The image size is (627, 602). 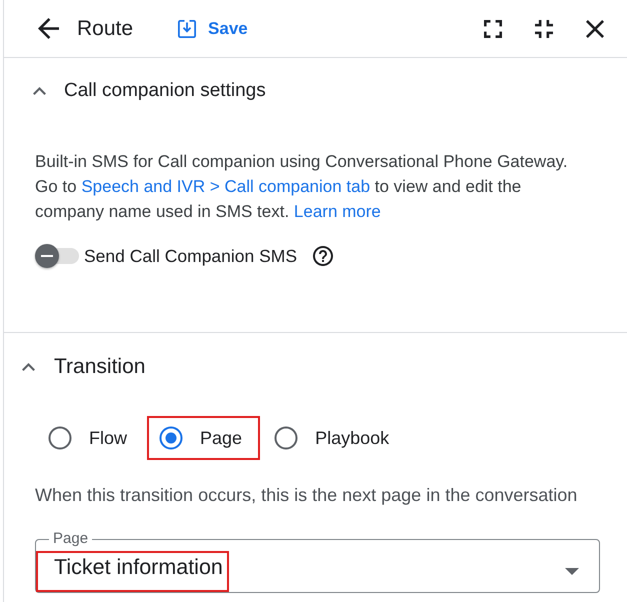 I want to click on toggle-label: Send Call Companion SMS, so click(x=191, y=256).